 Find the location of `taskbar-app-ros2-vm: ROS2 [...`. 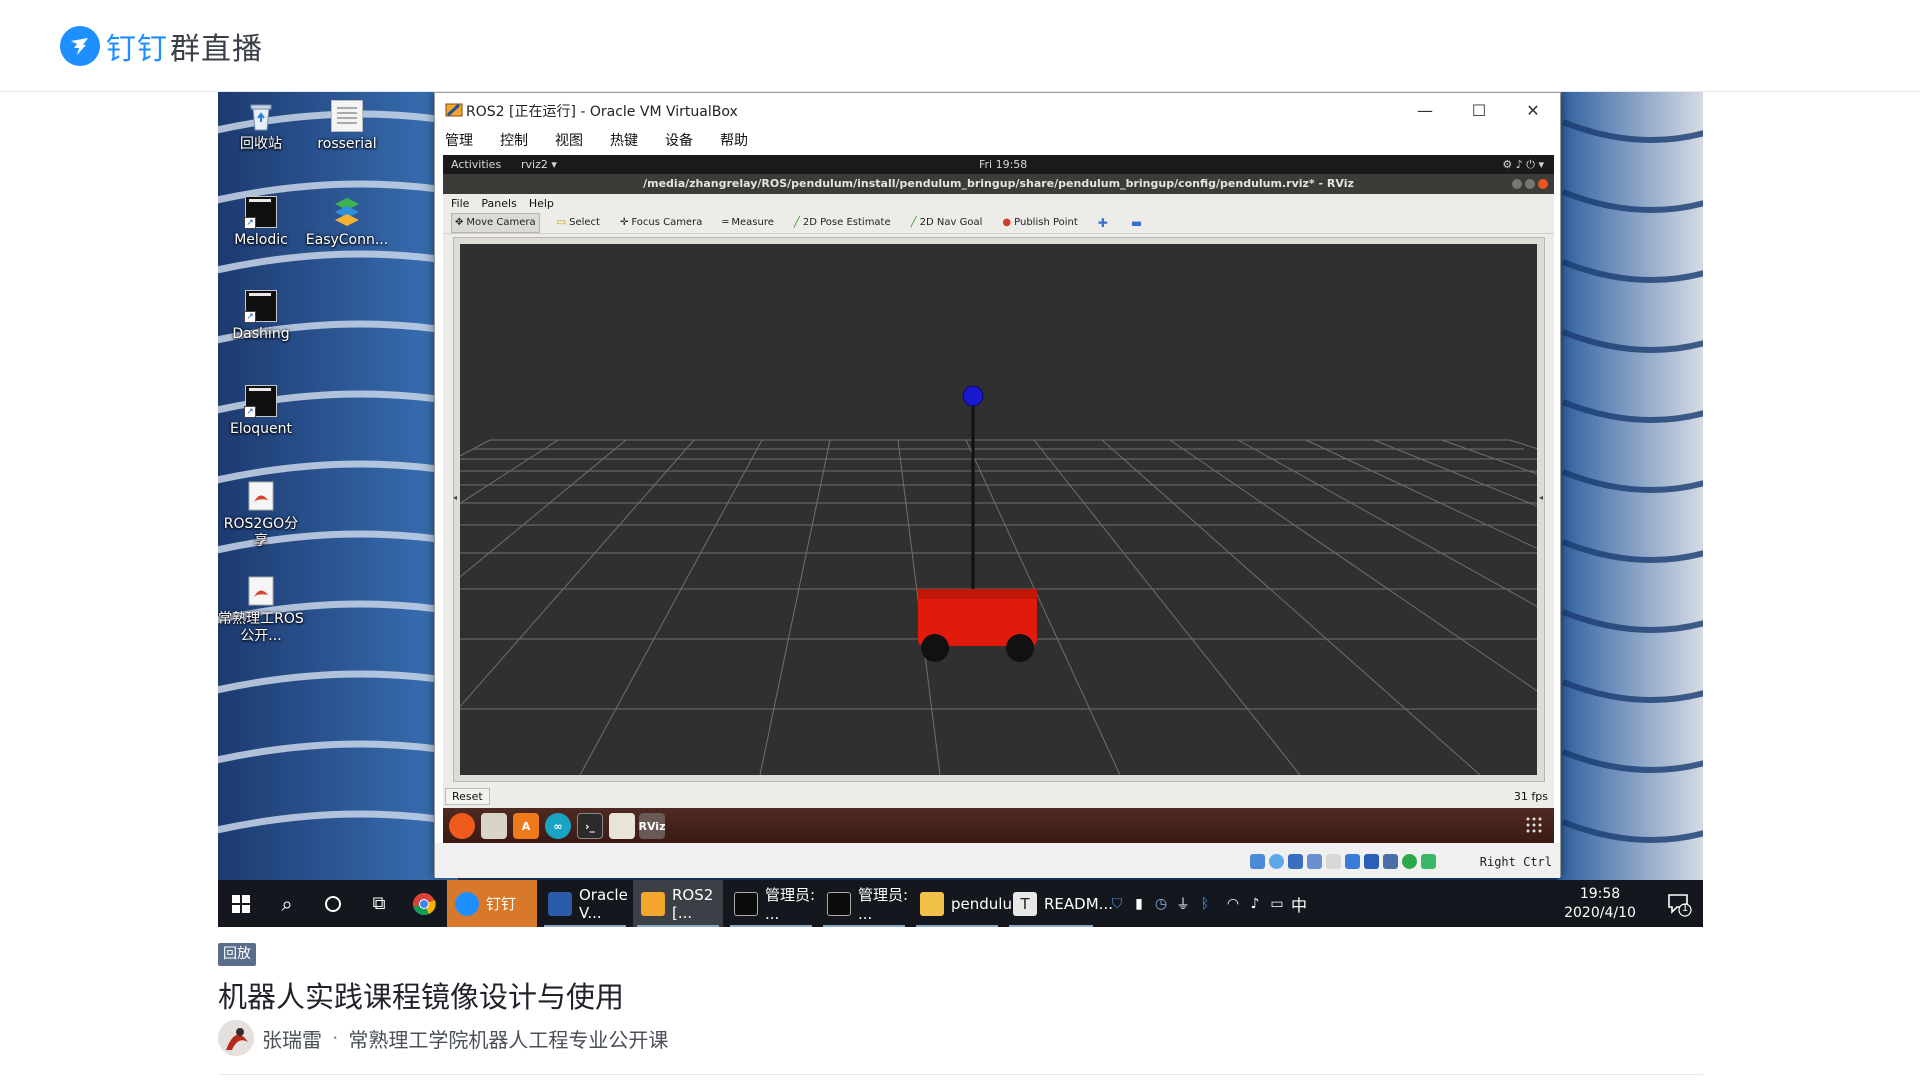

taskbar-app-ros2-vm: ROS2 [... is located at coordinates (678, 903).